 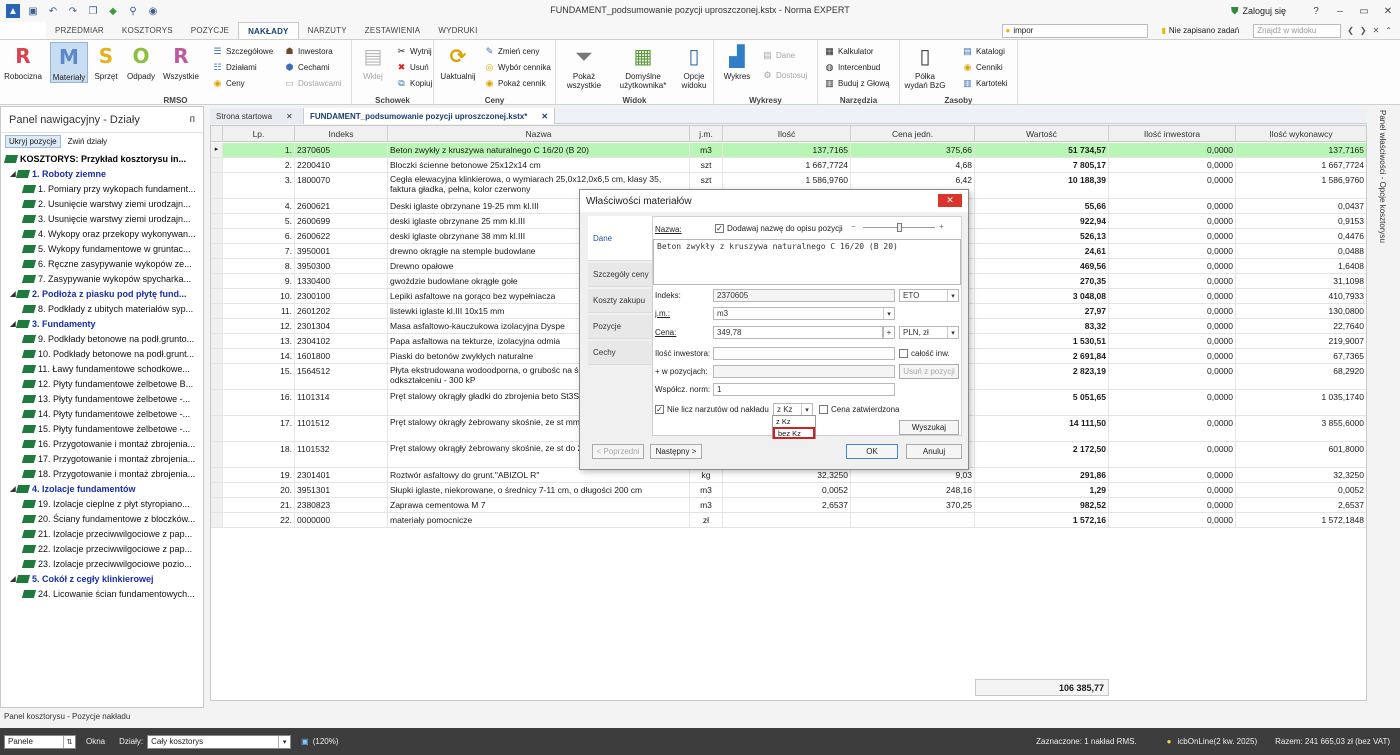 I want to click on cell-indeks: 0000000, so click(x=341, y=520).